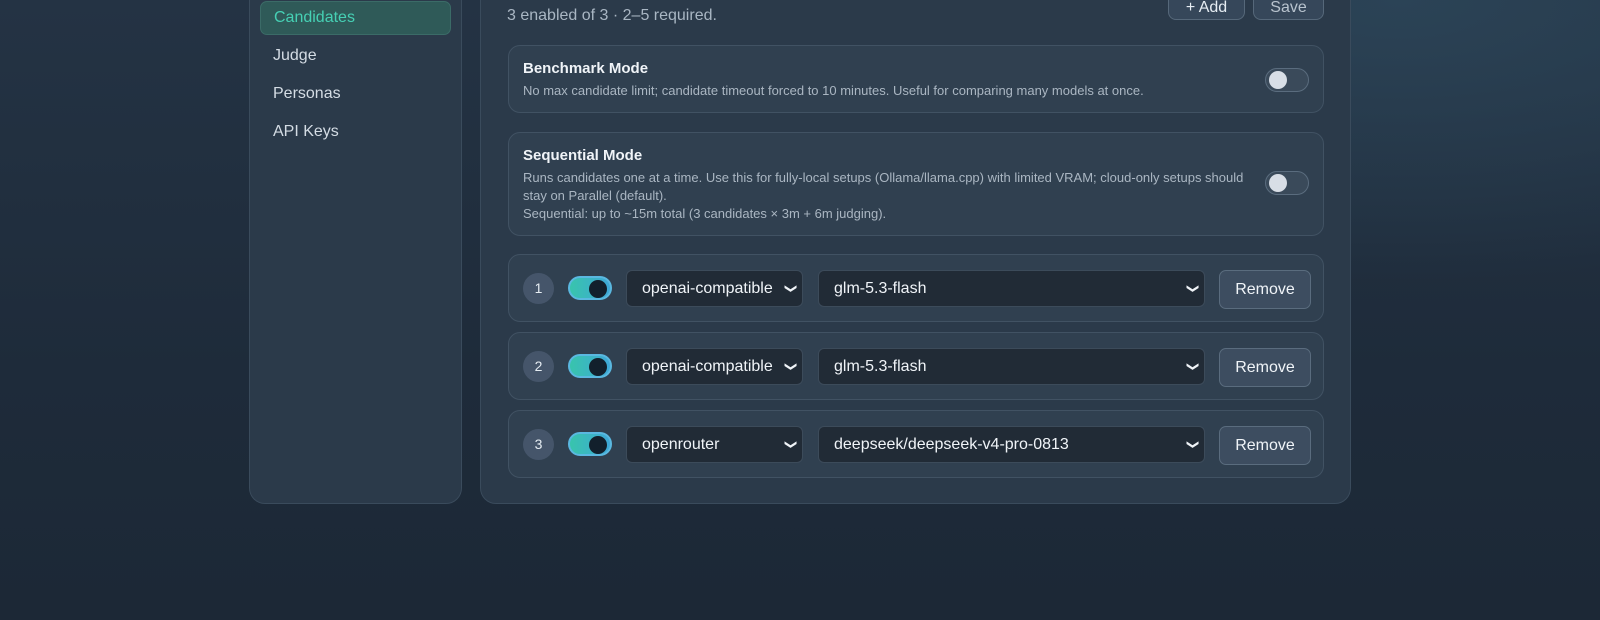  What do you see at coordinates (681, 444) in the screenshot?
I see `provider-select-value: openrouter` at bounding box center [681, 444].